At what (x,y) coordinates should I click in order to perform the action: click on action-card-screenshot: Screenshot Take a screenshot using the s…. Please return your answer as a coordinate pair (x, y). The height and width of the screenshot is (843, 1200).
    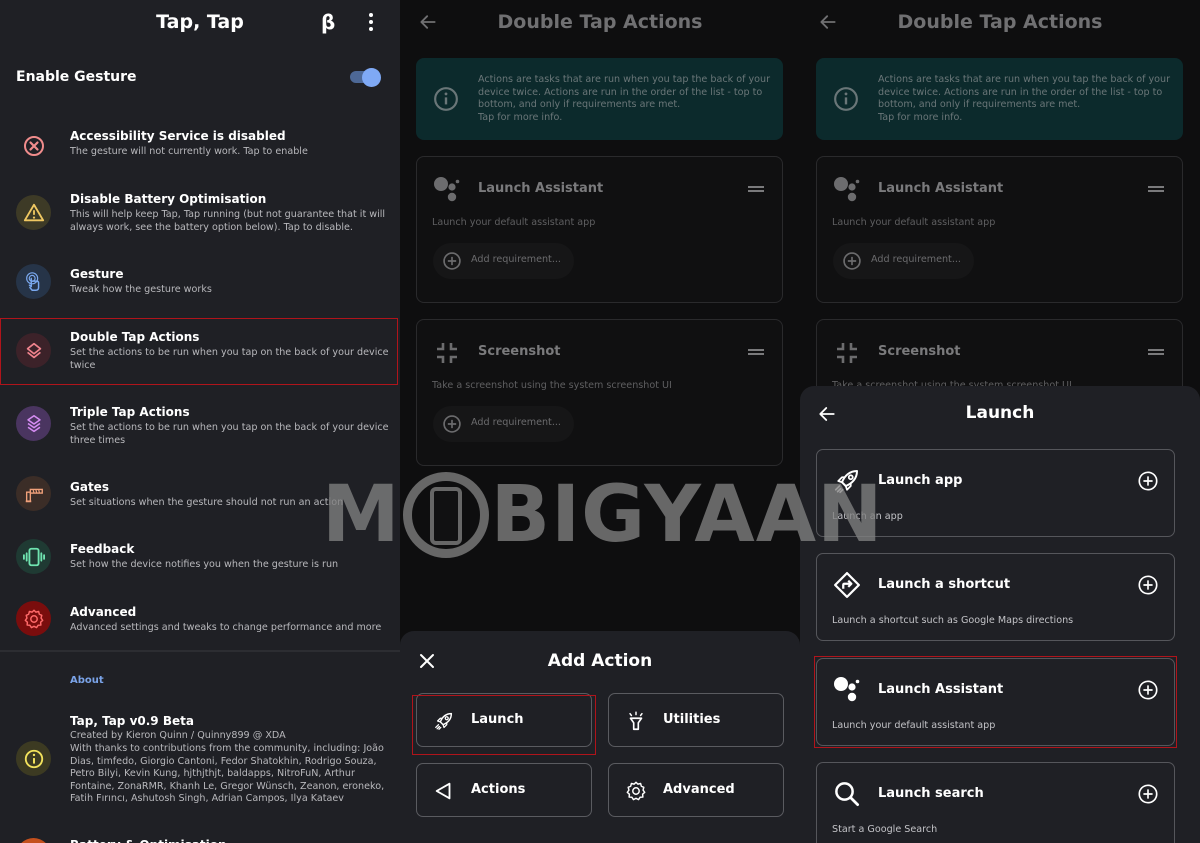
    Looking at the image, I should click on (599, 392).